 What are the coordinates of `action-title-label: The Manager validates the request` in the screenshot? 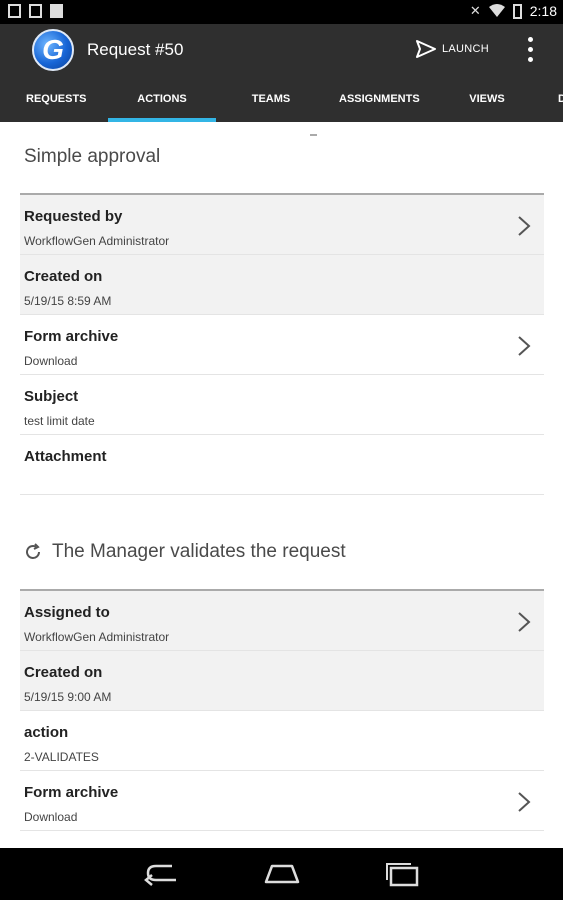 It's located at (199, 551).